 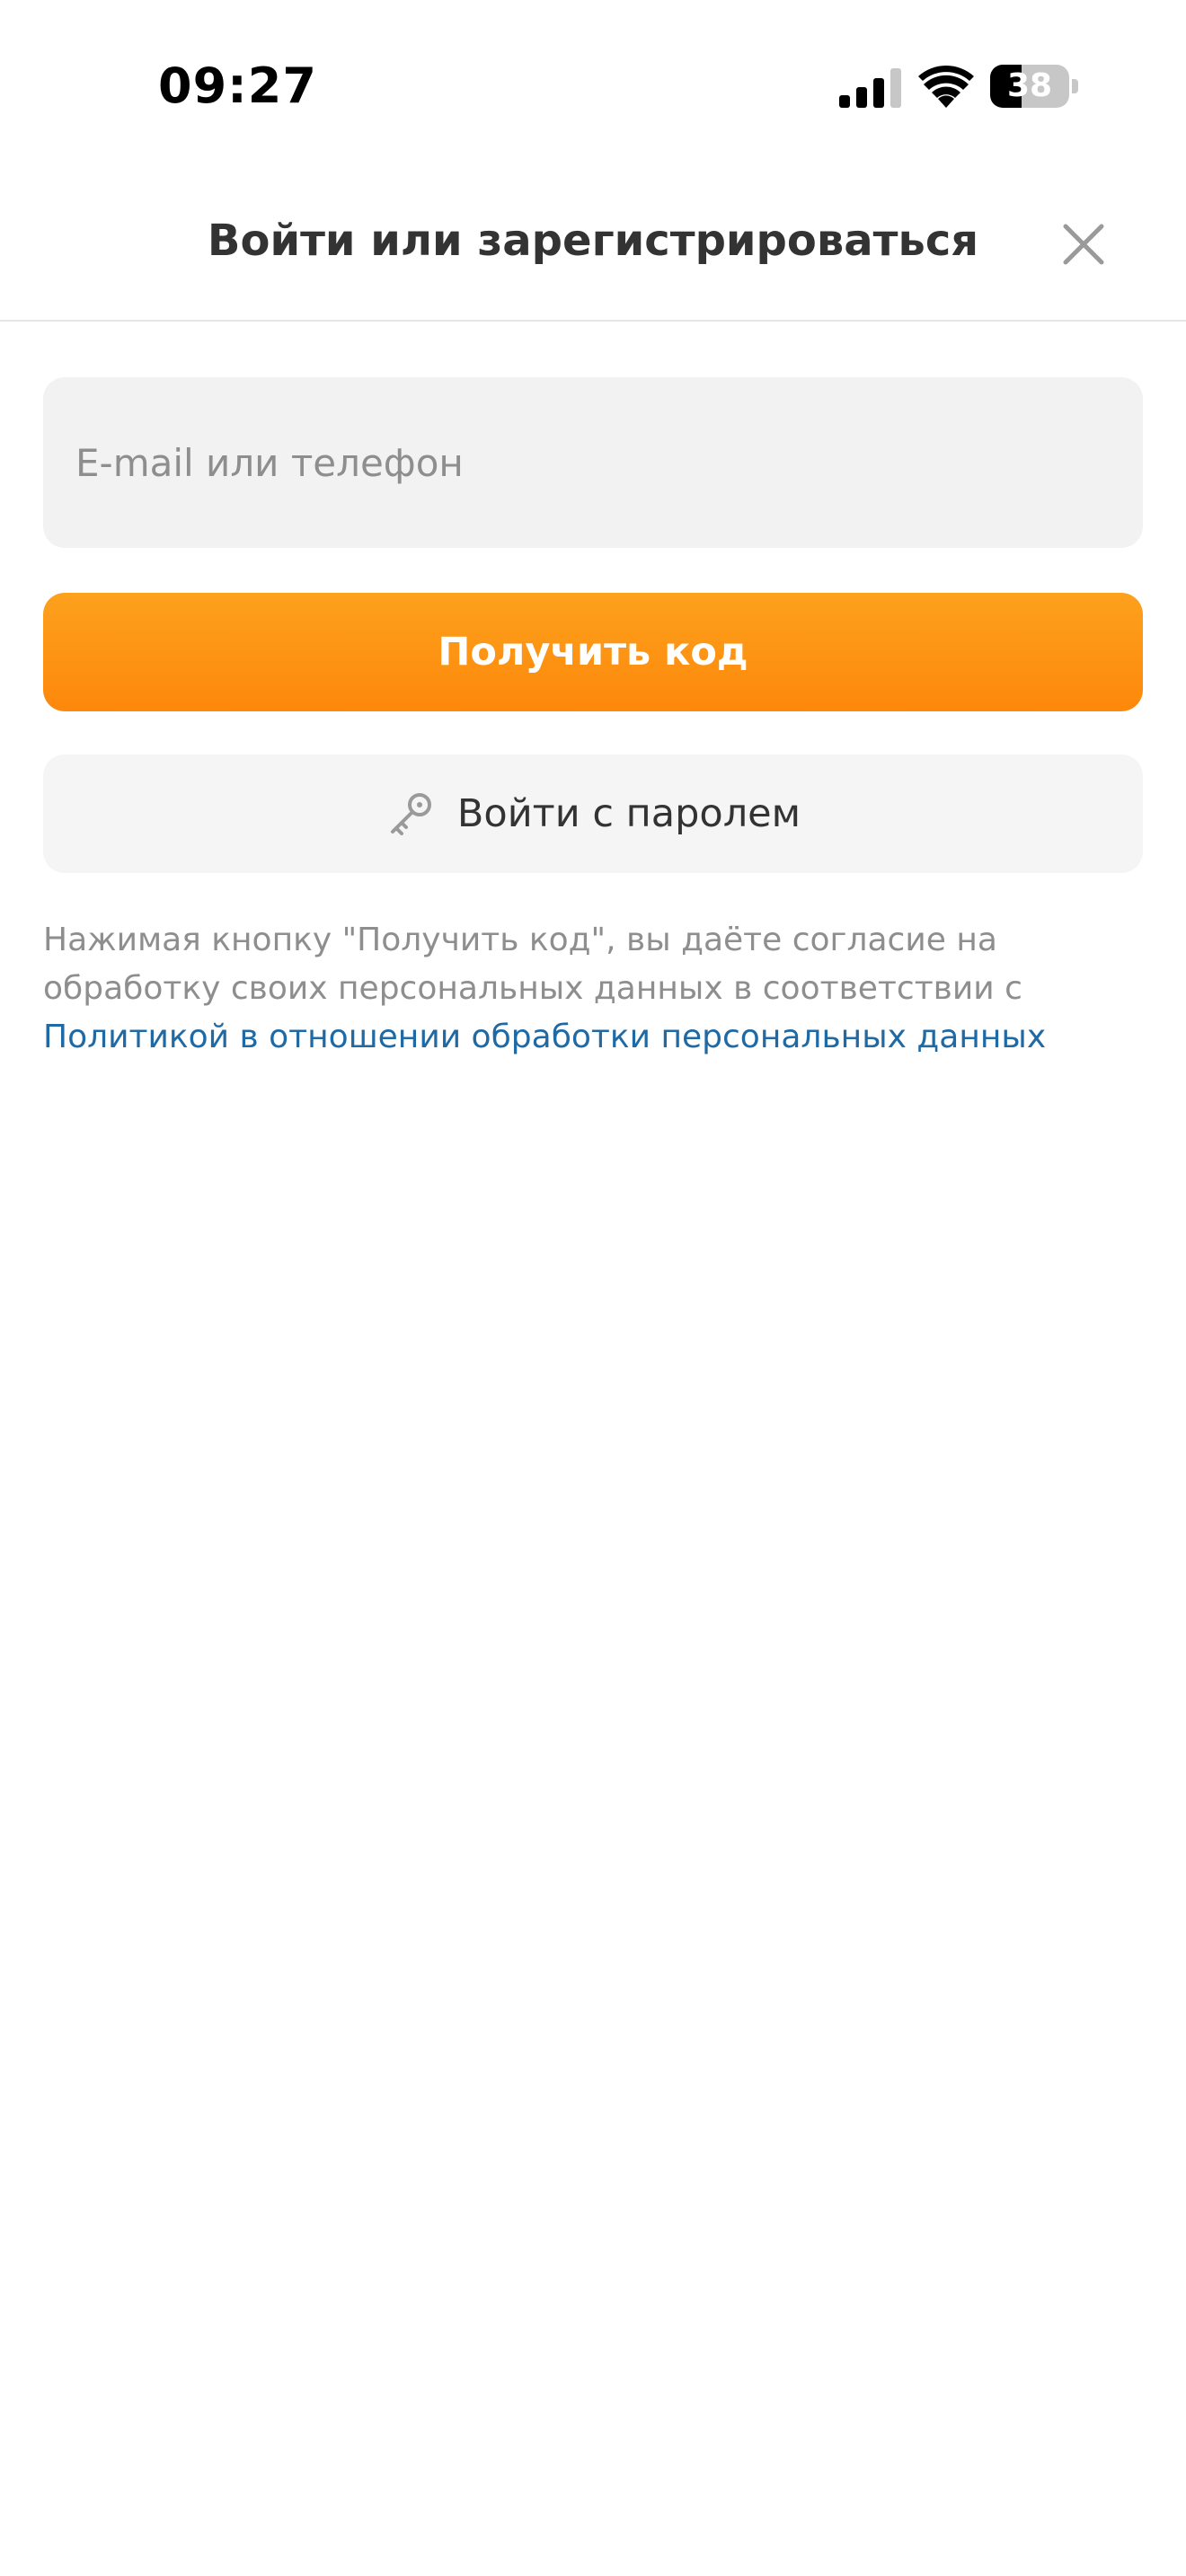 I want to click on login-with-password-button: Войти с паролем, so click(x=593, y=813).